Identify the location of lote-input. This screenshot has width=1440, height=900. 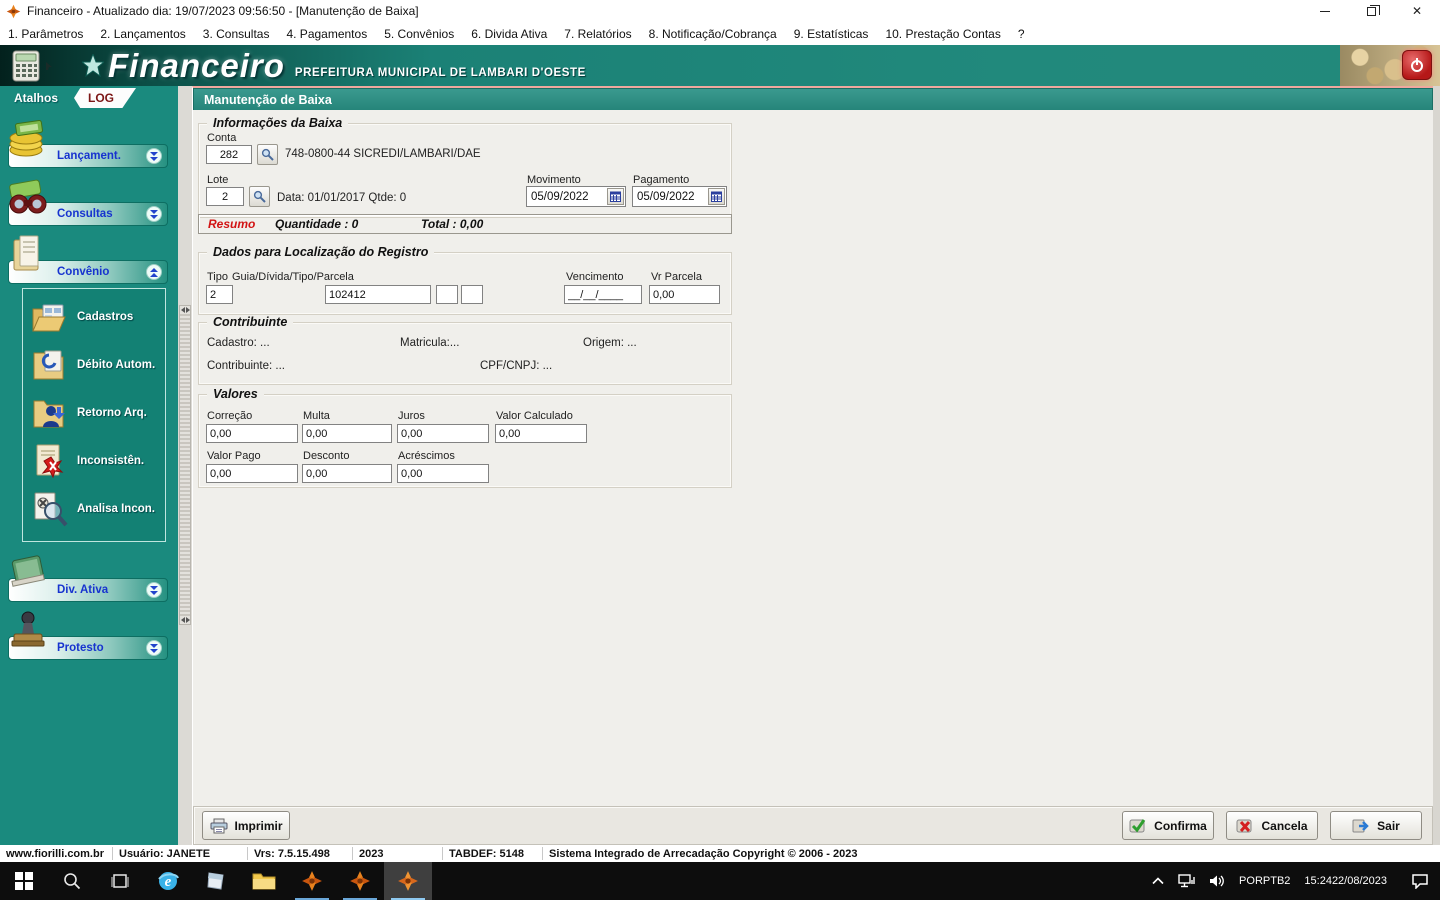
(225, 196).